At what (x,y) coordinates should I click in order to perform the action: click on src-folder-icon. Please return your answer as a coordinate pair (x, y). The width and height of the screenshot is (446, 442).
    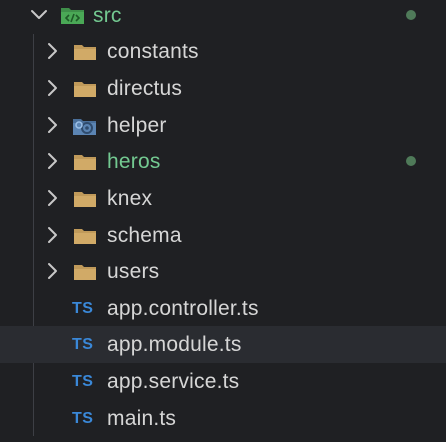
    Looking at the image, I should click on (73, 18).